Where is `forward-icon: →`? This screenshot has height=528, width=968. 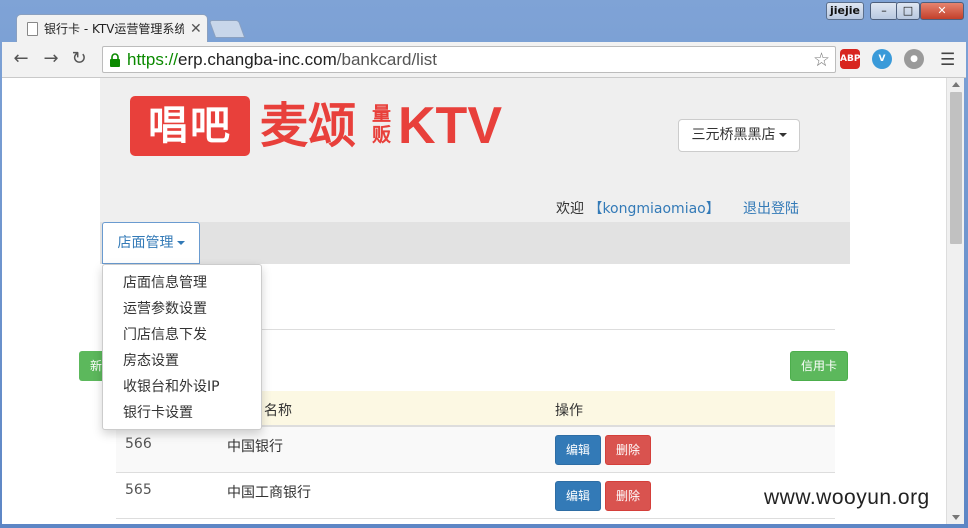
forward-icon: → is located at coordinates (51, 60).